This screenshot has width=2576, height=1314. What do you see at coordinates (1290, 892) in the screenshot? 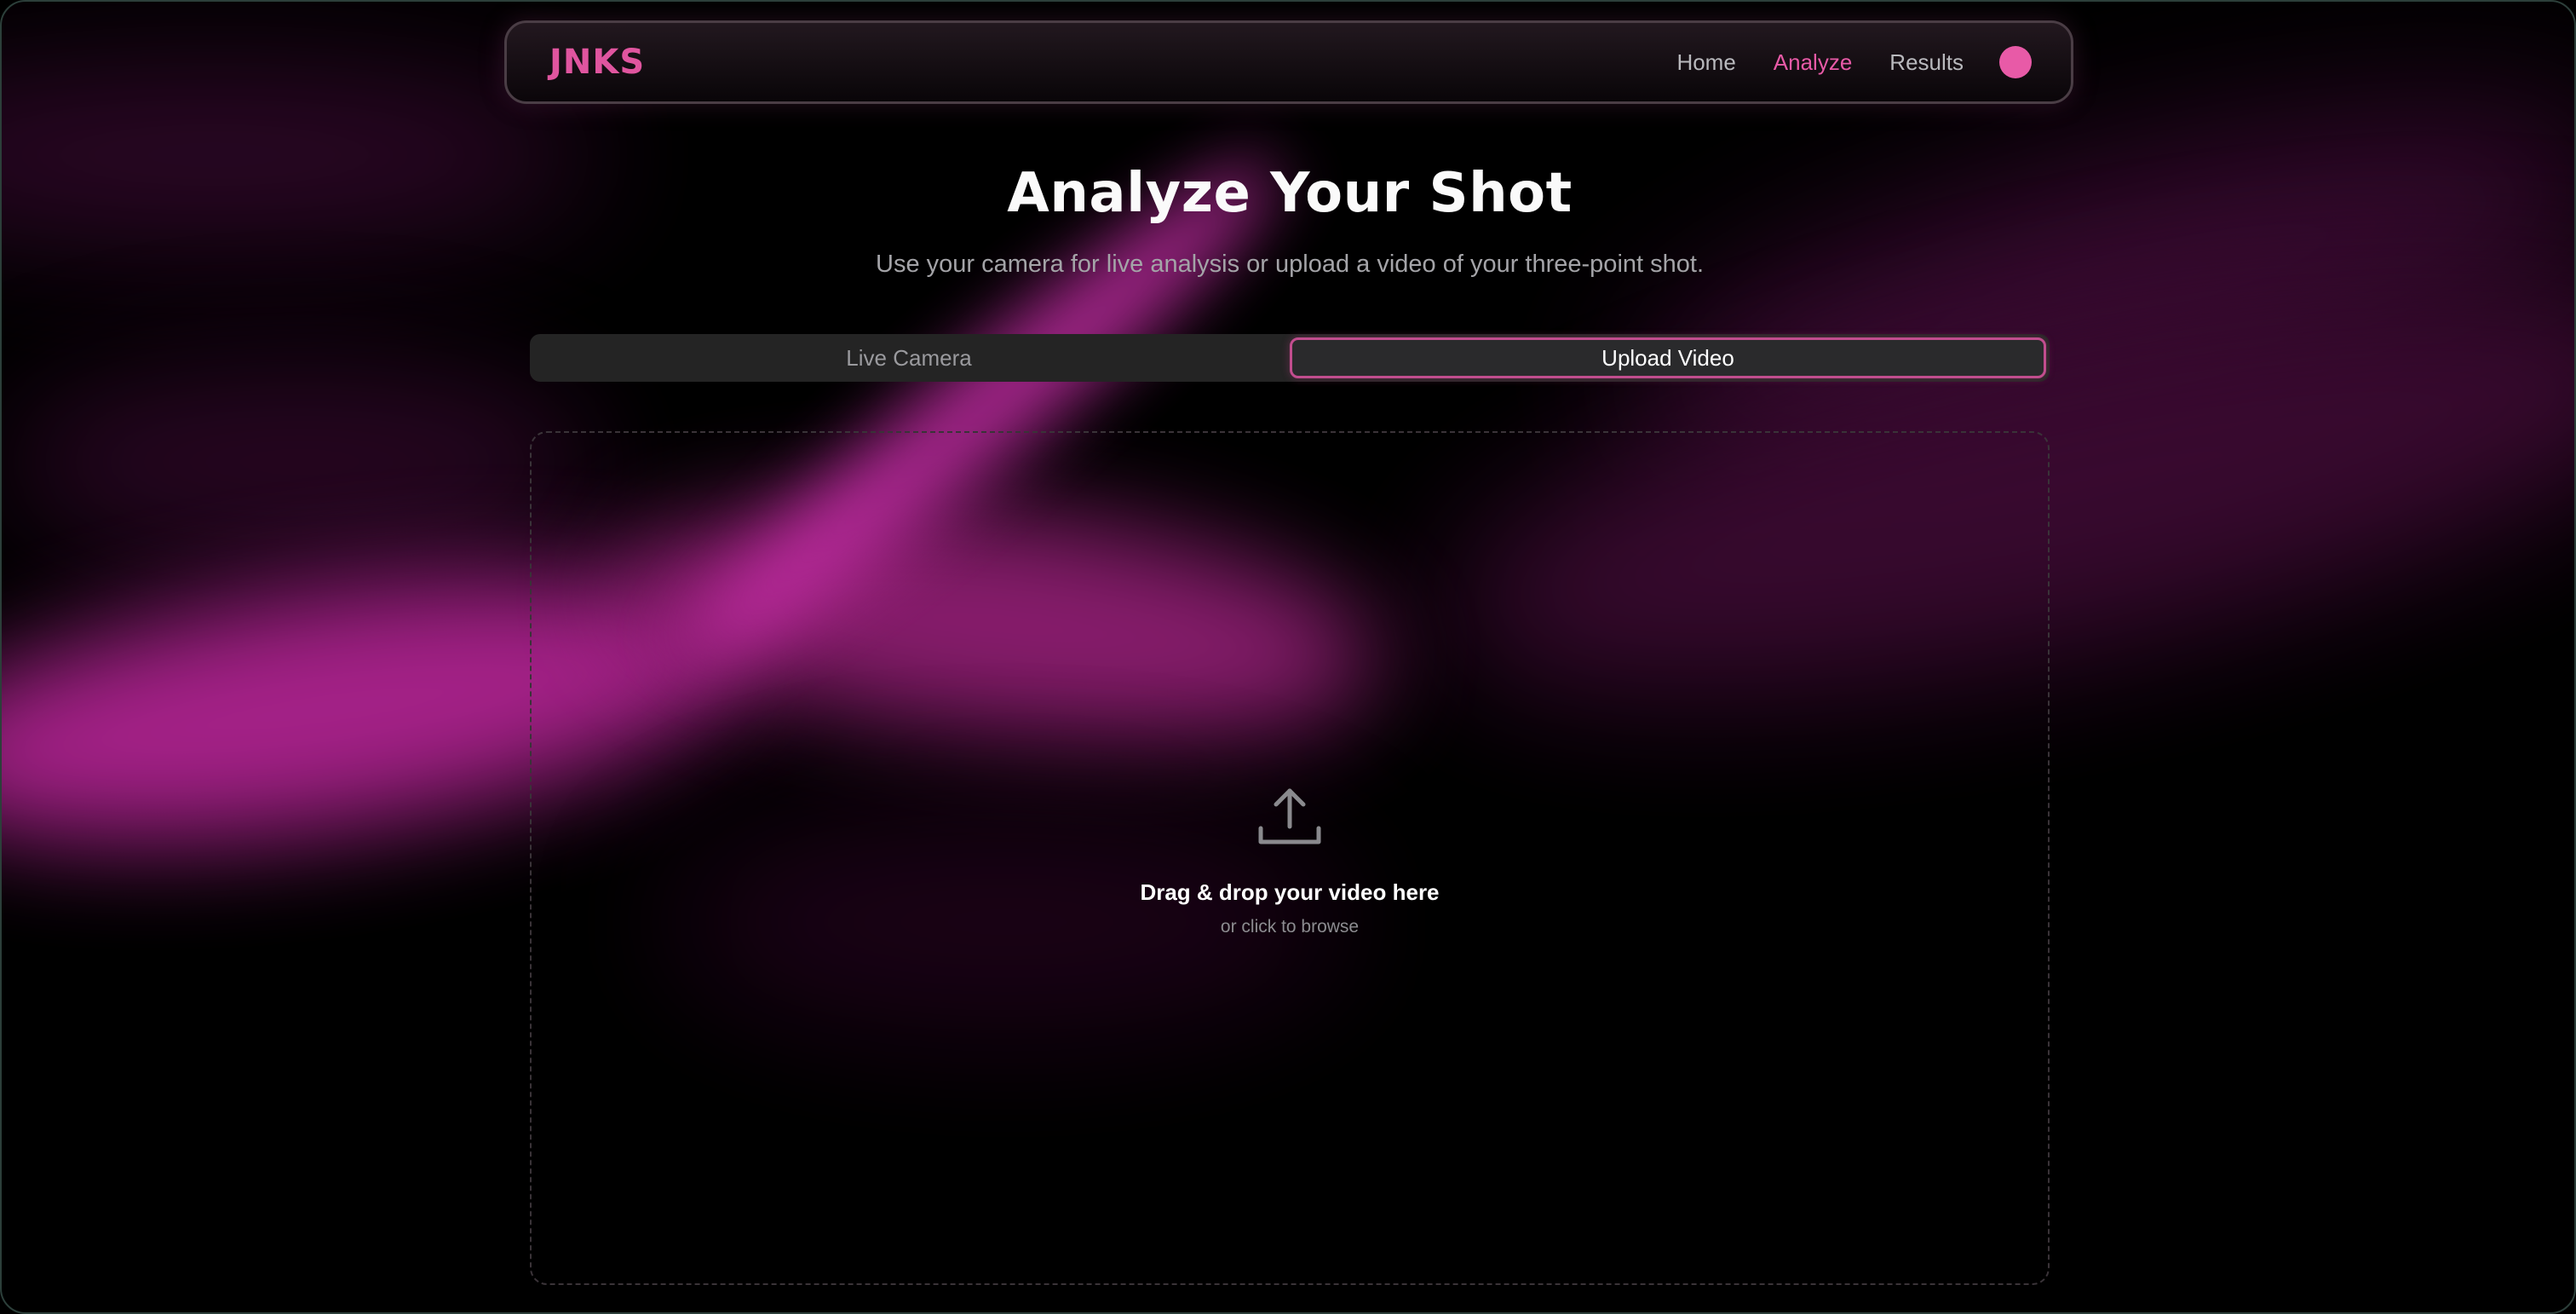
I see `dropzone-title: Drag & drop your video here` at bounding box center [1290, 892].